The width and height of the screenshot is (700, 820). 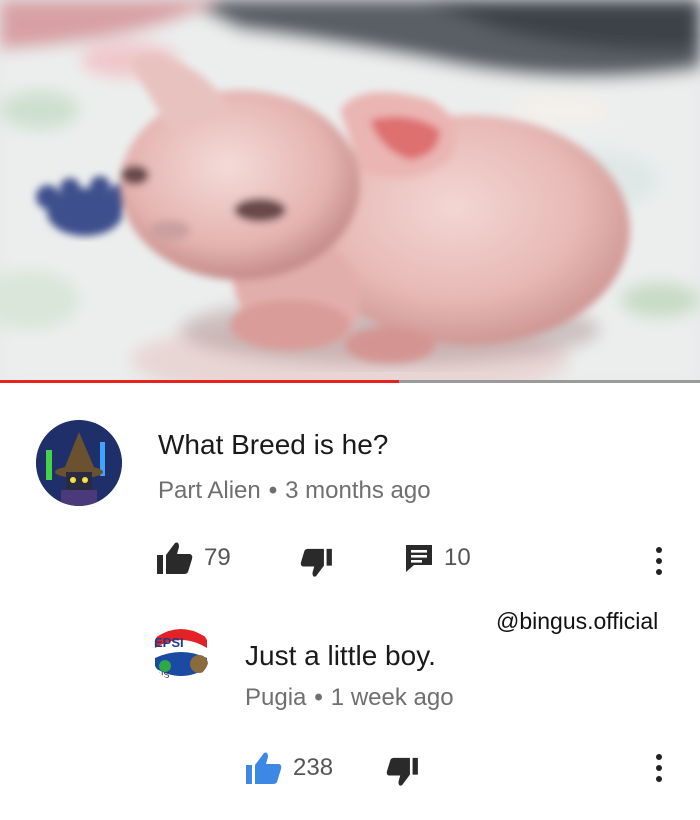 What do you see at coordinates (273, 444) in the screenshot?
I see `comment-text: What Breed is he?` at bounding box center [273, 444].